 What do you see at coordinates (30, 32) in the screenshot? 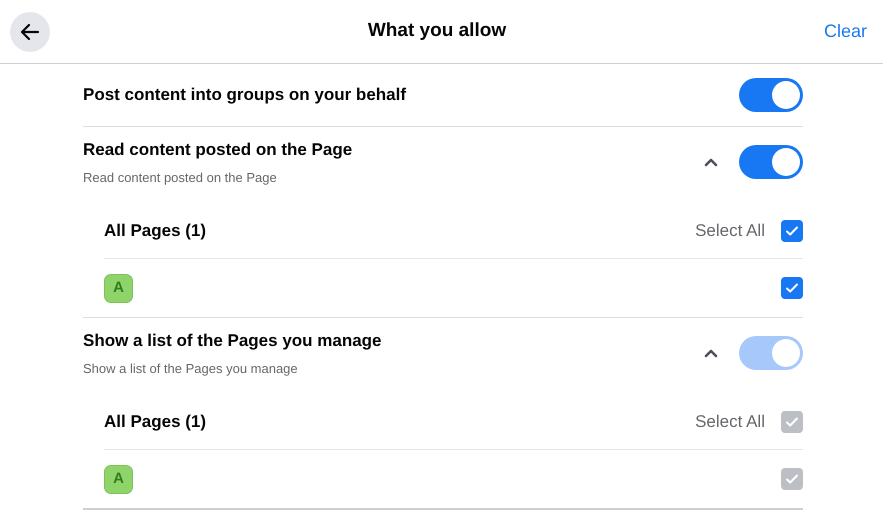
I see `back-button` at bounding box center [30, 32].